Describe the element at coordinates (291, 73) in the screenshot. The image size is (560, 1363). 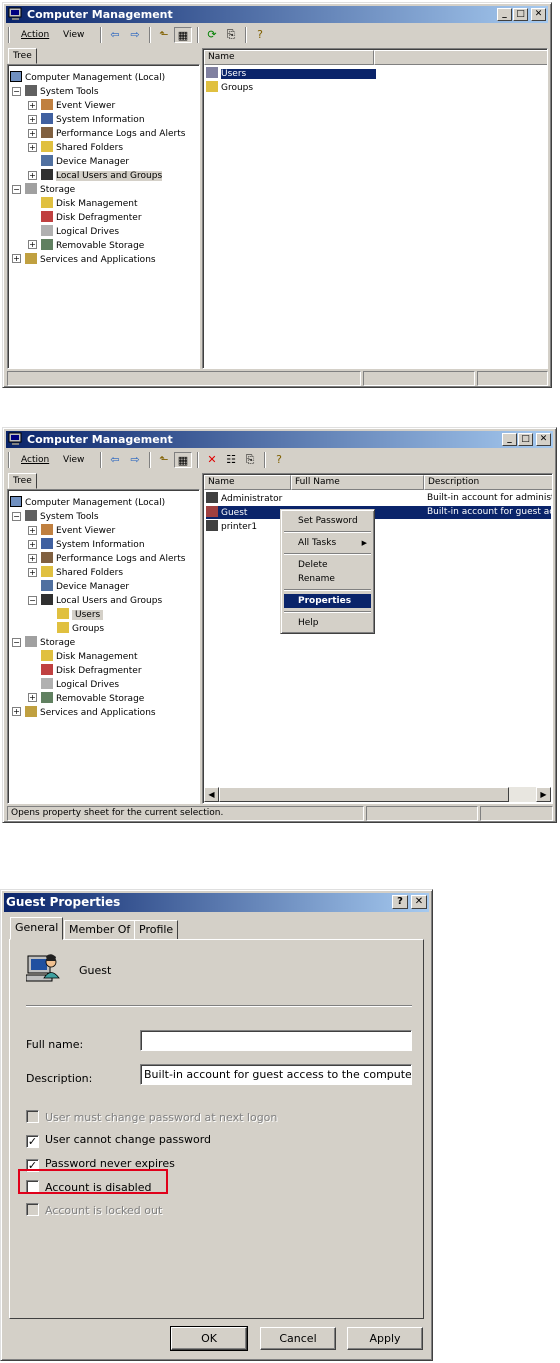
I see `list-item-users: Users` at that location.